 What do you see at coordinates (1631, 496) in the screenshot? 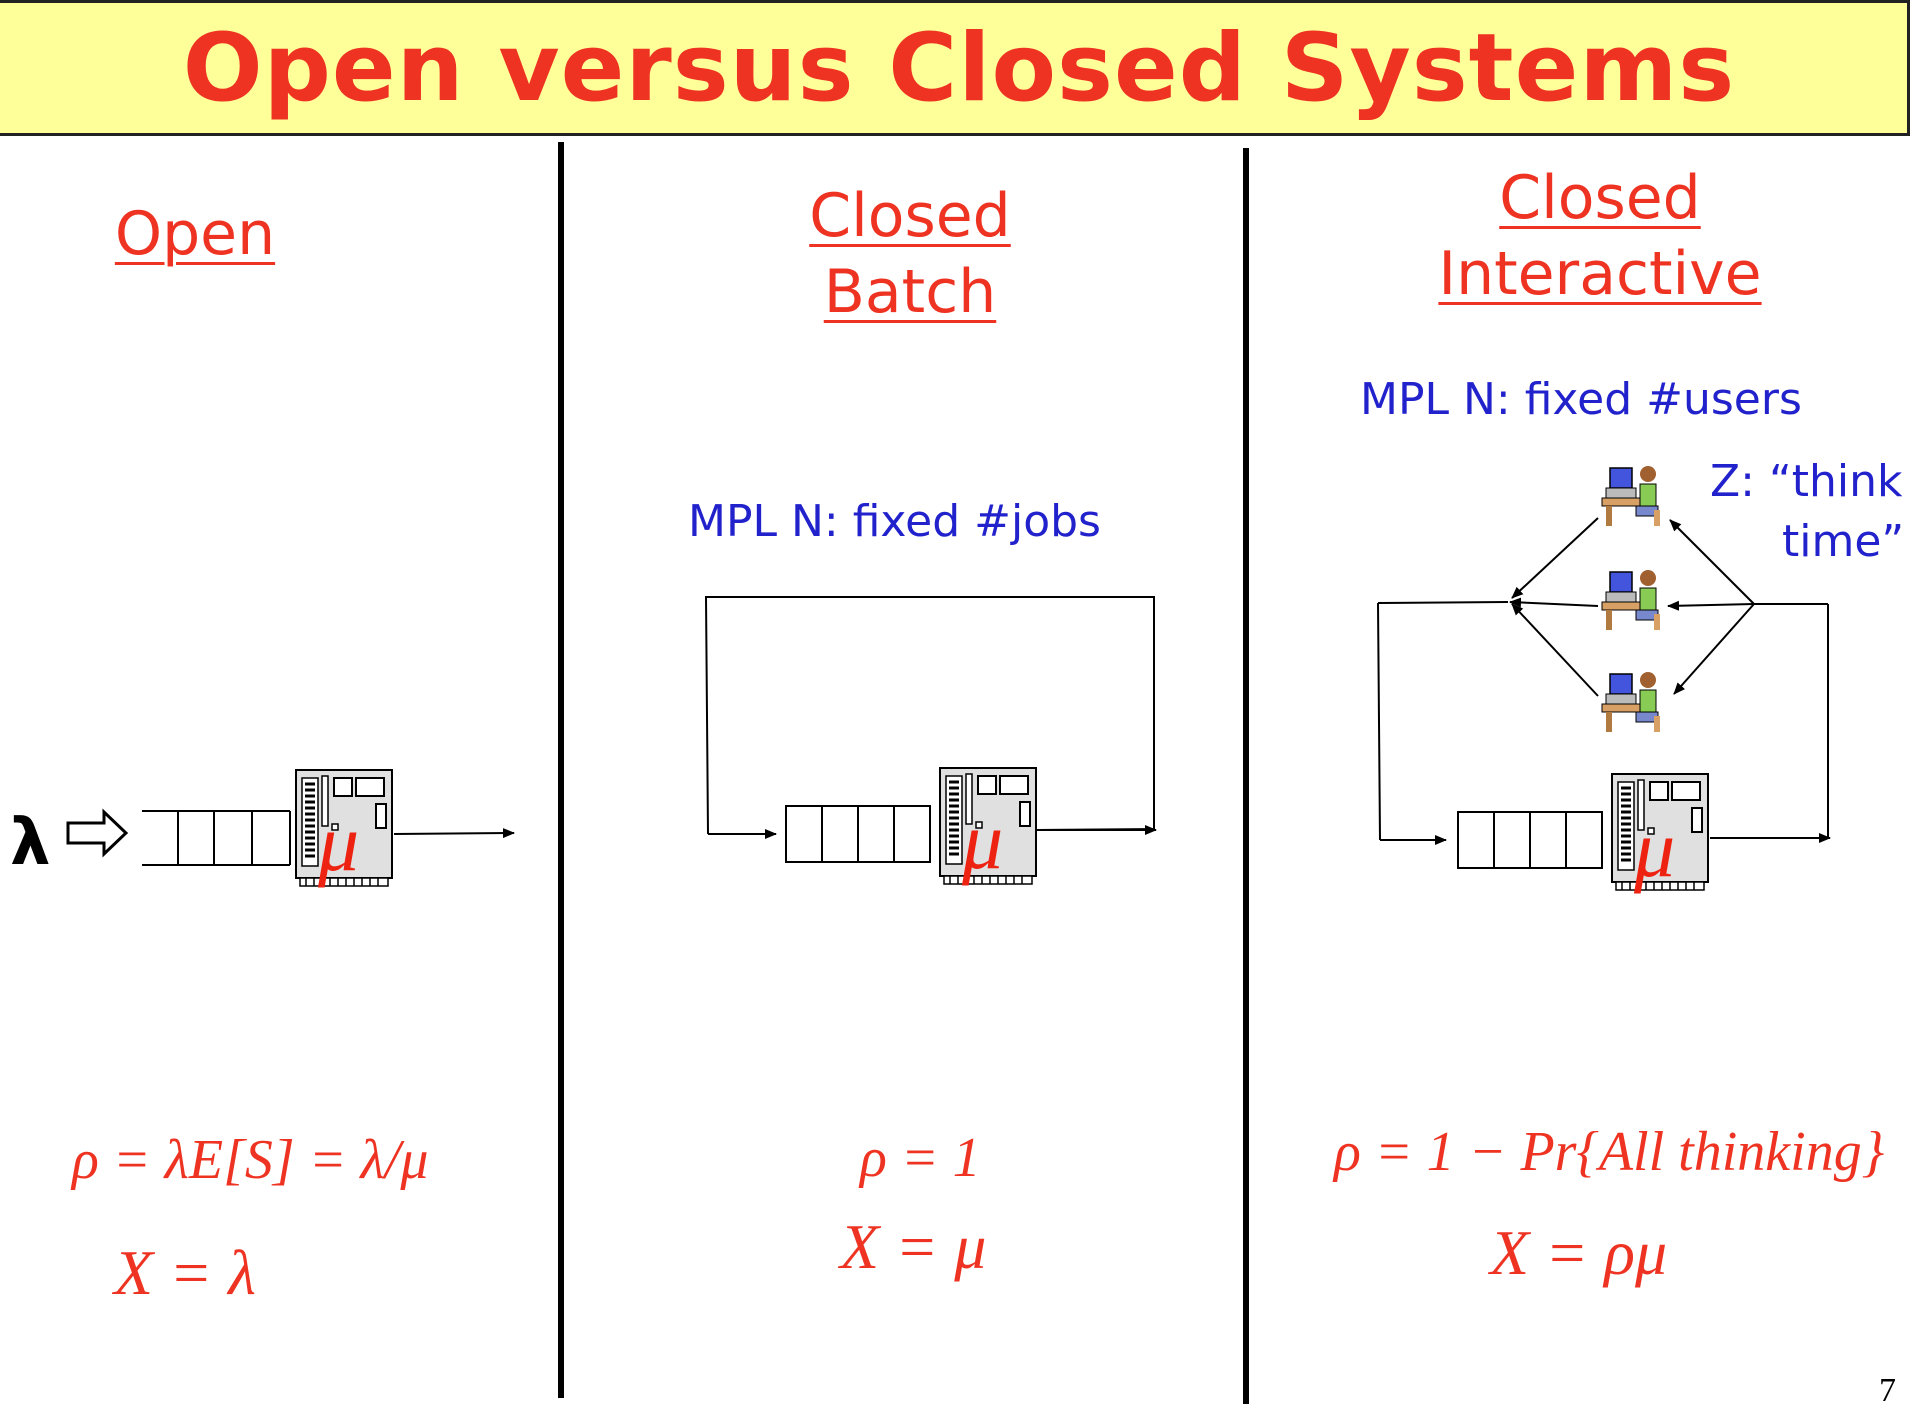
I see `user-terminal-icon-top` at bounding box center [1631, 496].